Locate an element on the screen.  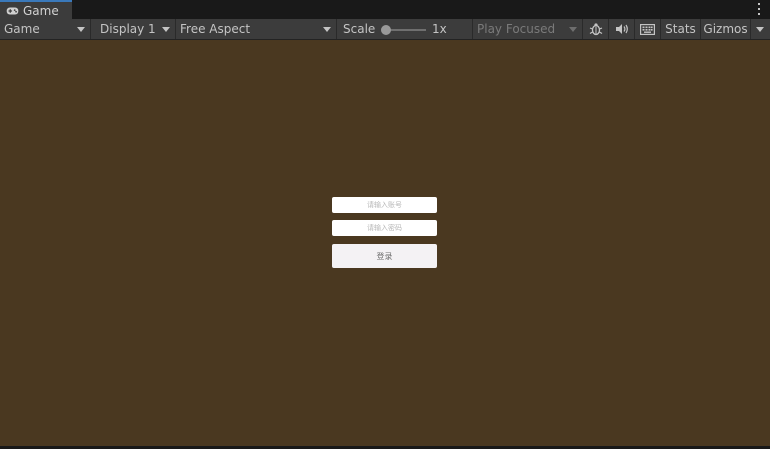
account-placeholder: 请输入账号 is located at coordinates (384, 205).